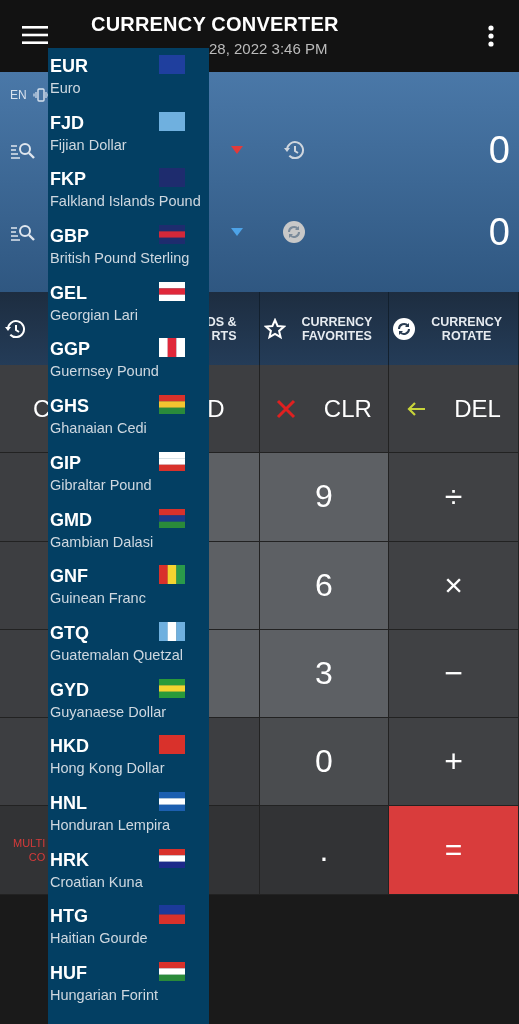  What do you see at coordinates (128, 926) in the screenshot?
I see `dropdown-item: HTG Haitian Gourde` at bounding box center [128, 926].